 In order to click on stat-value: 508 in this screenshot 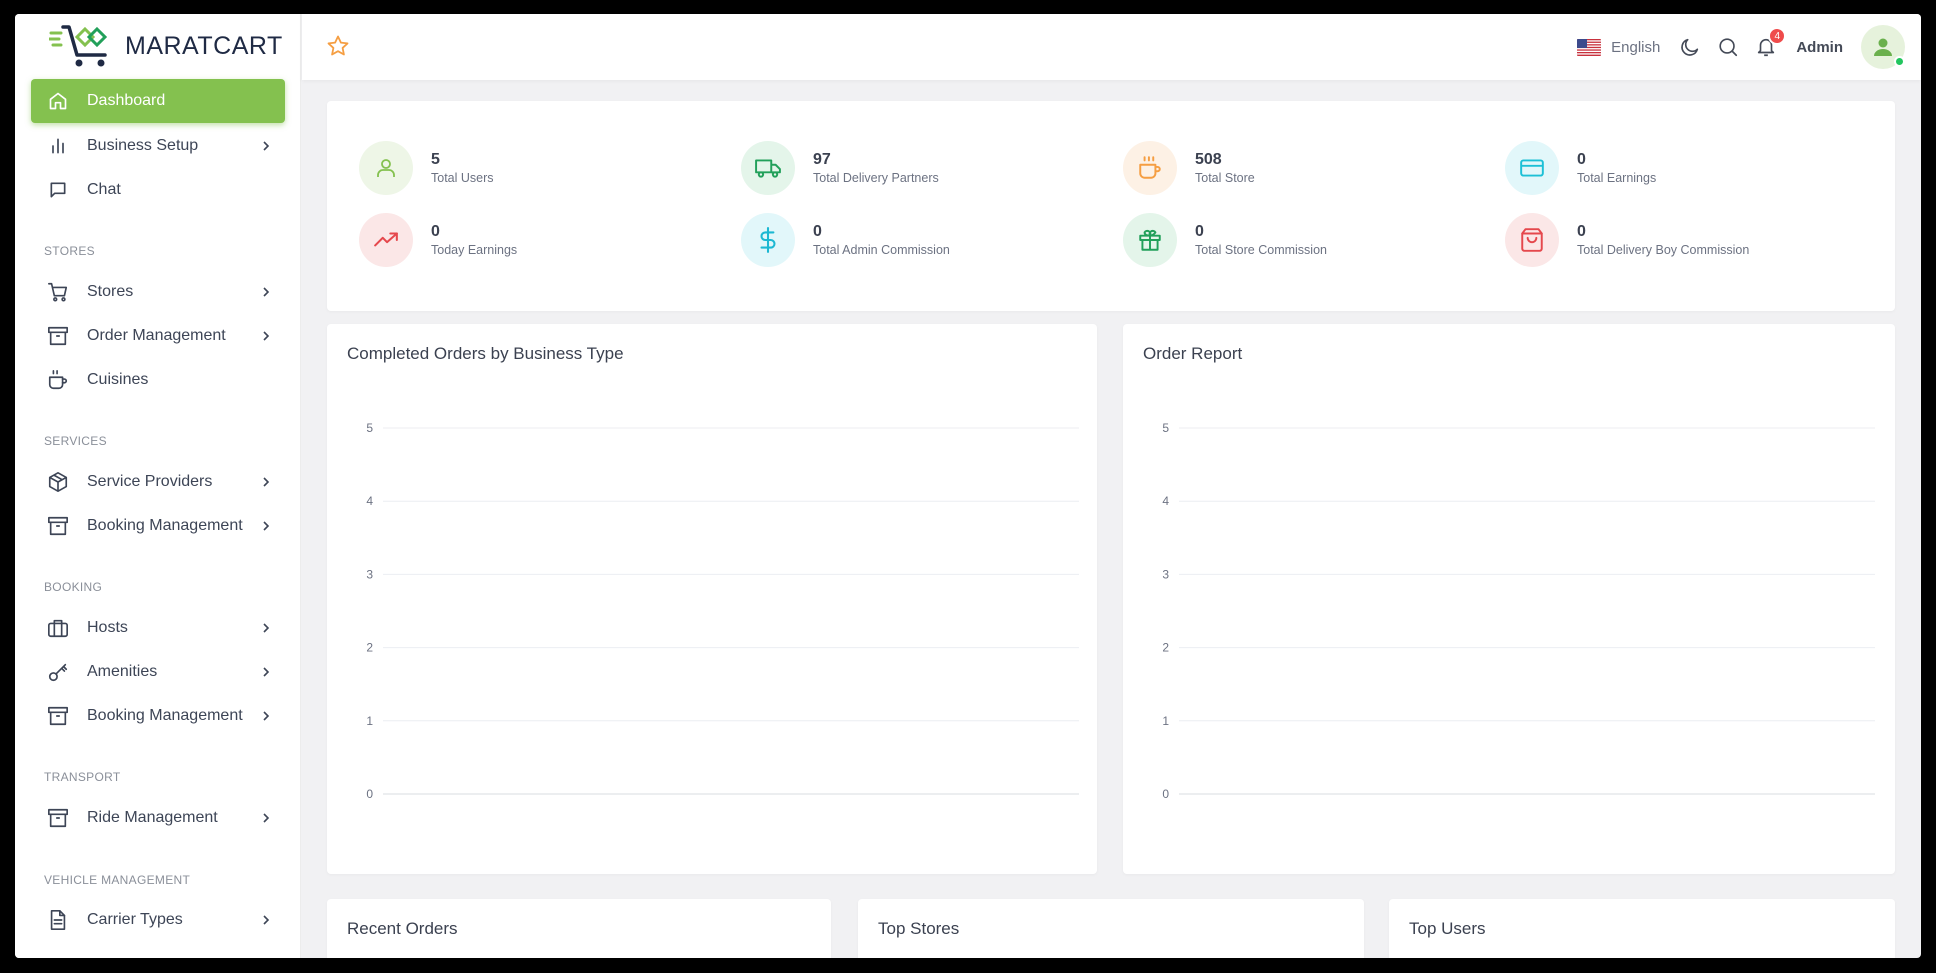, I will do `click(1208, 159)`.